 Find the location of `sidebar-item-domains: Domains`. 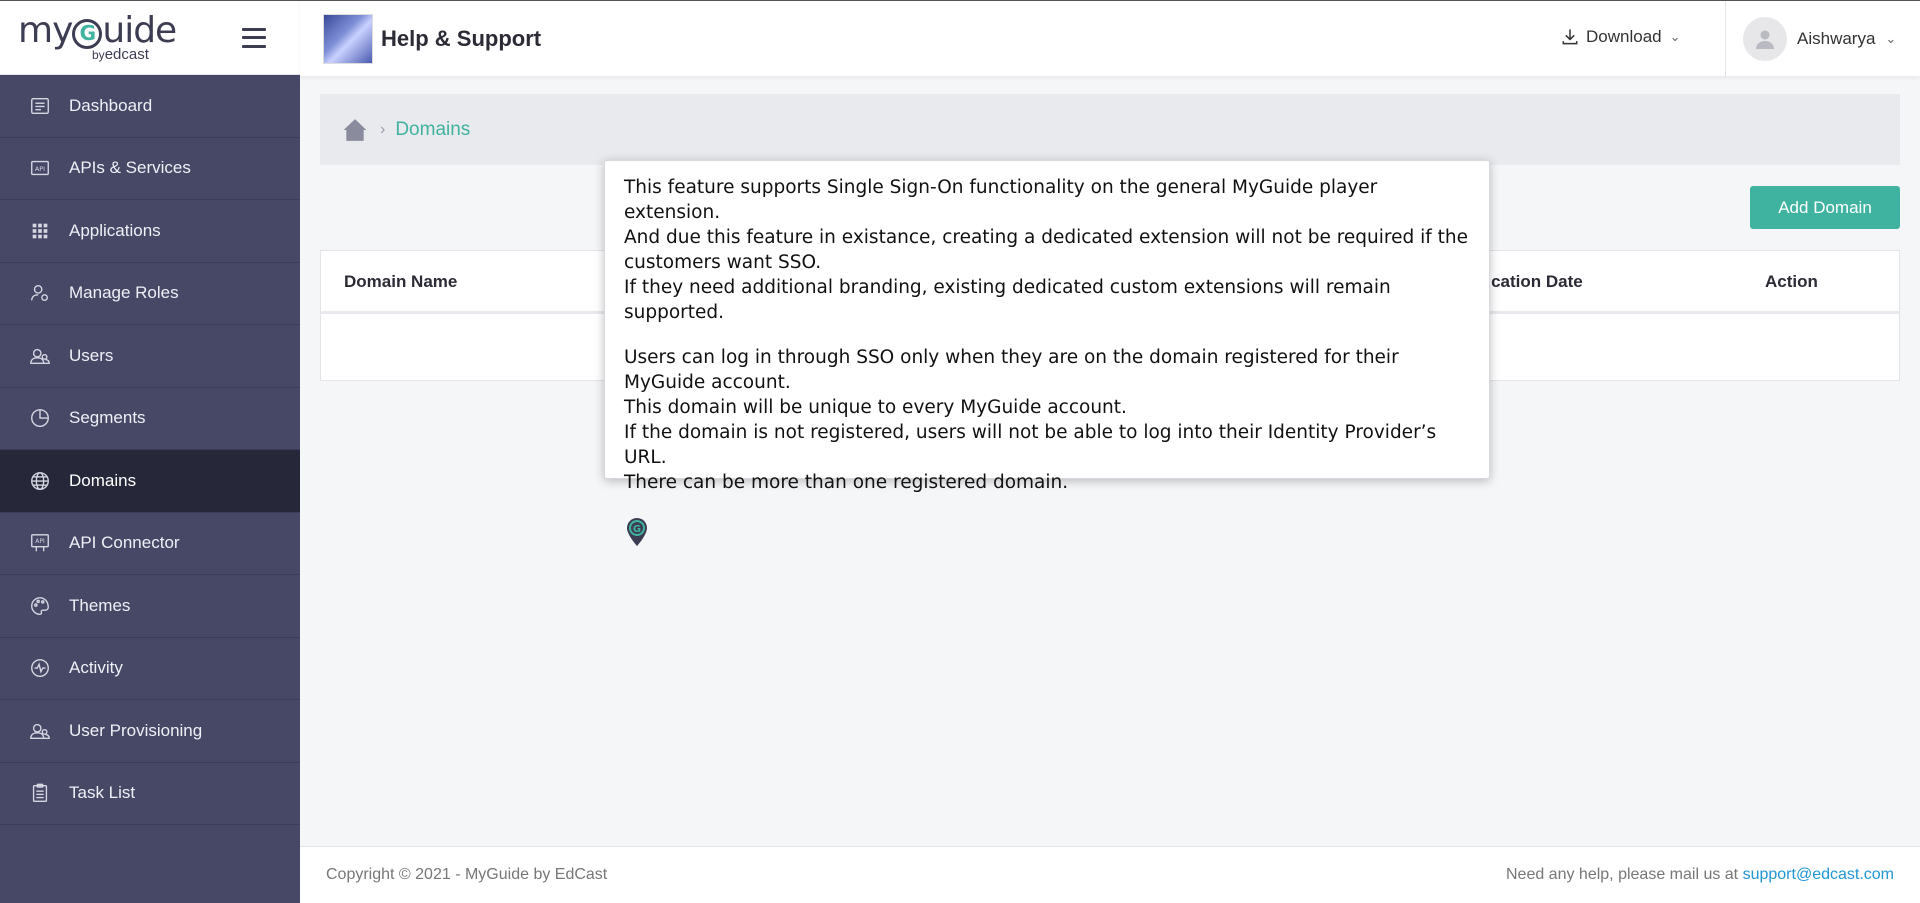

sidebar-item-domains: Domains is located at coordinates (150, 481).